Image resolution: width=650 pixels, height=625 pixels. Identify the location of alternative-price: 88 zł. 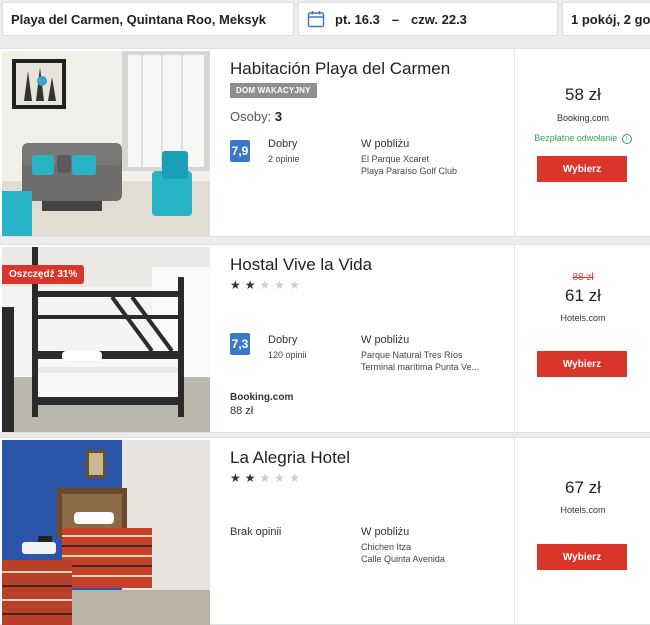
(242, 411).